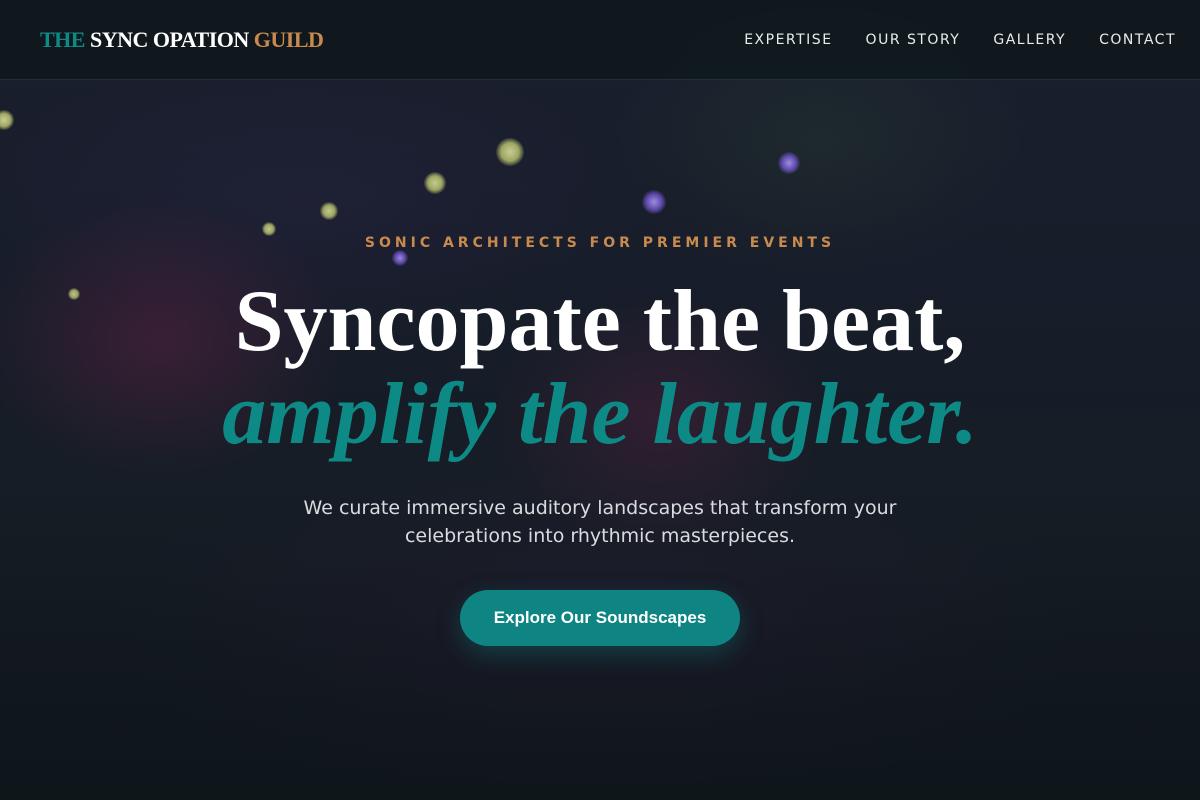 Image resolution: width=1200 pixels, height=800 pixels. Describe the element at coordinates (1137, 40) in the screenshot. I see `nav-link-contact: CONTACT` at that location.